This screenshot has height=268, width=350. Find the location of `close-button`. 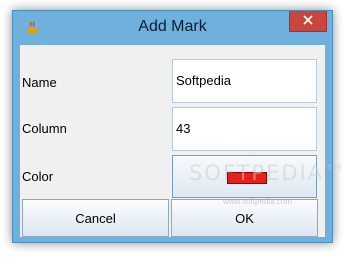

close-button is located at coordinates (308, 21).